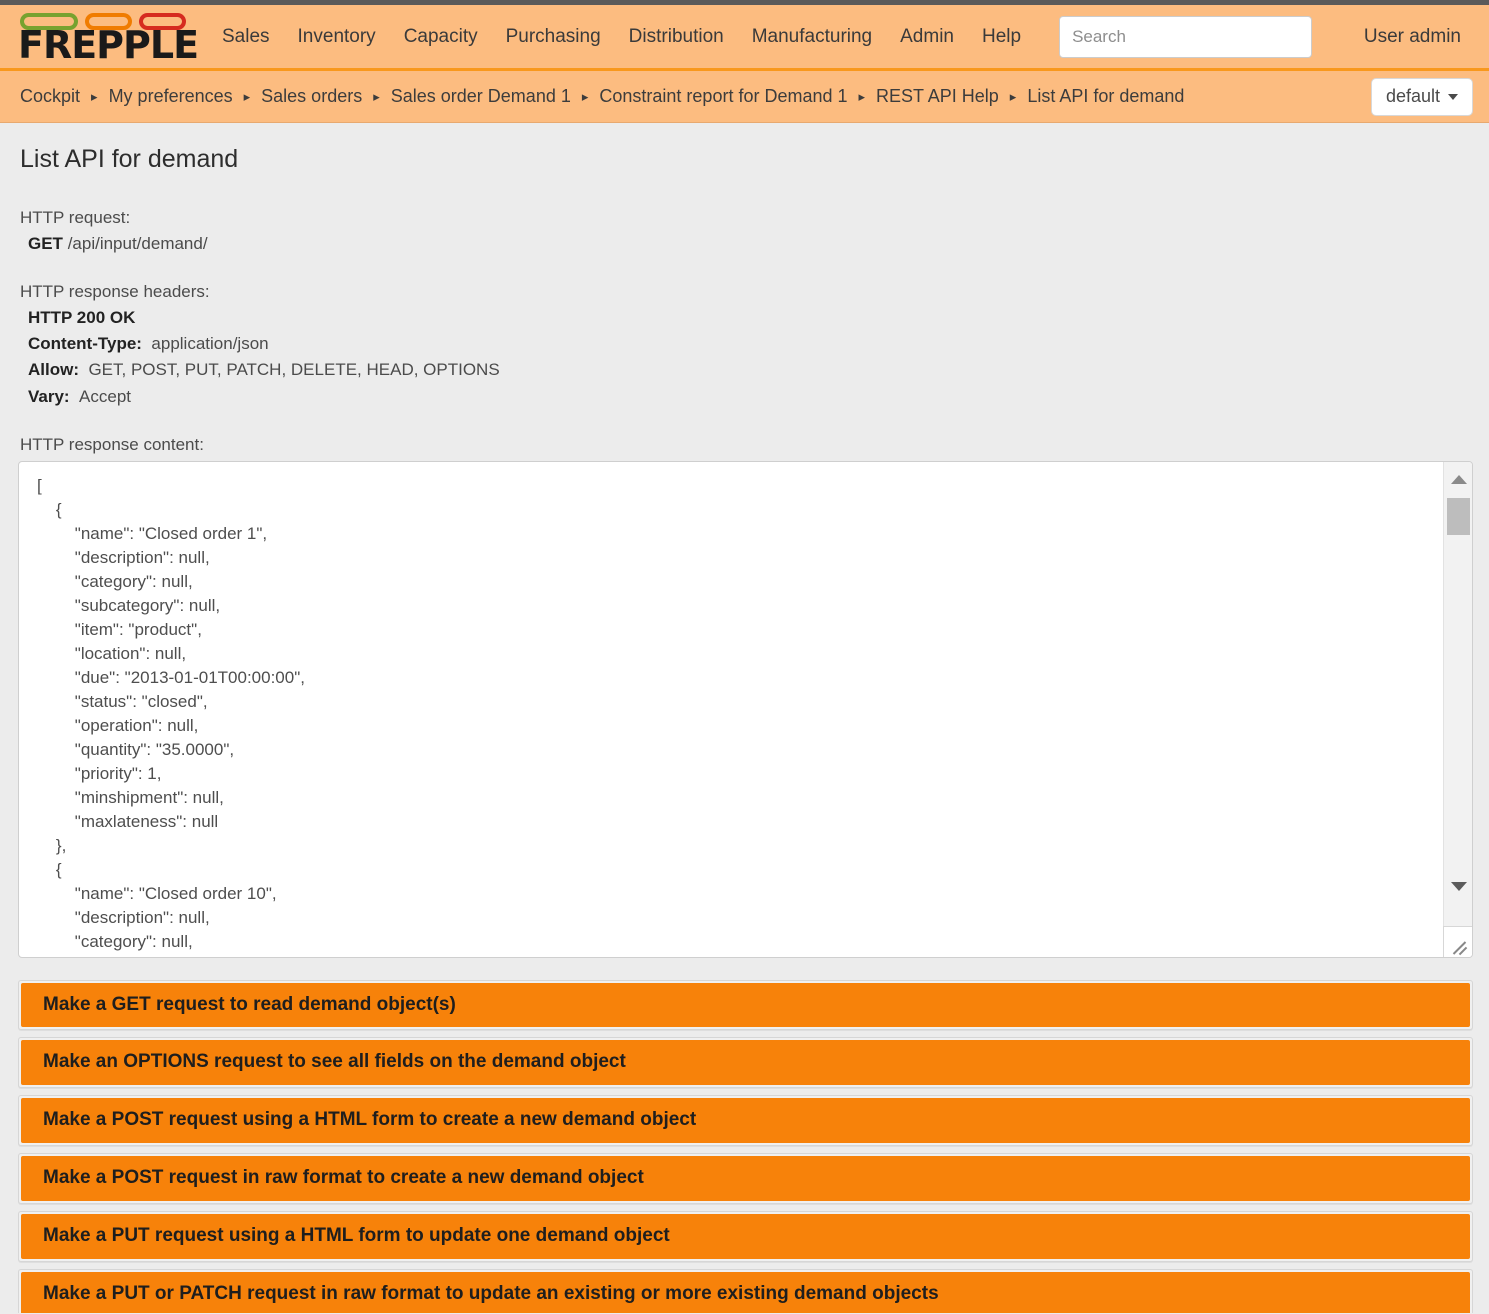 The height and width of the screenshot is (1314, 1489). I want to click on http-request-line: GET /api/input/demand/, so click(750, 244).